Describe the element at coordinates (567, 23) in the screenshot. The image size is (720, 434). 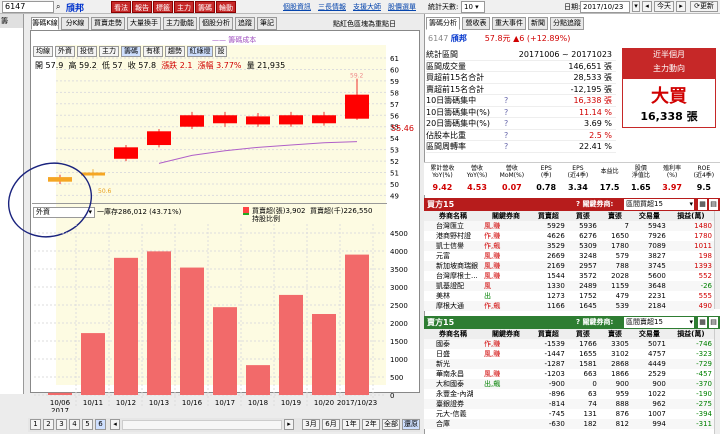
I see `tab-branch-track: 分點追蹤` at that location.